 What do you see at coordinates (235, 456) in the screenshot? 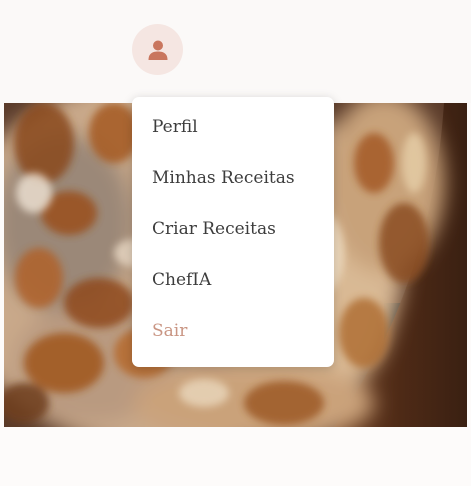
I see `page-footer-area` at bounding box center [235, 456].